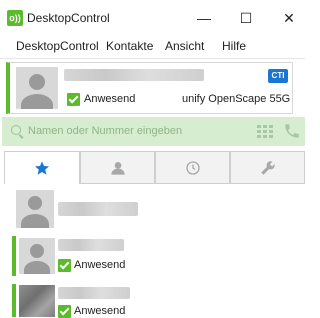 The image size is (320, 318). Describe the element at coordinates (109, 99) in the screenshot. I see `own-status-text: Anwesend` at that location.